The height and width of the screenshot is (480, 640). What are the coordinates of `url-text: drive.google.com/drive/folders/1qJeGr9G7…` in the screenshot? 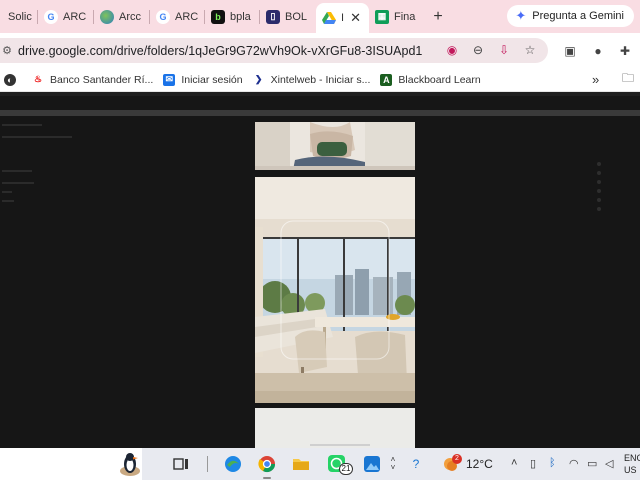 It's located at (220, 51).